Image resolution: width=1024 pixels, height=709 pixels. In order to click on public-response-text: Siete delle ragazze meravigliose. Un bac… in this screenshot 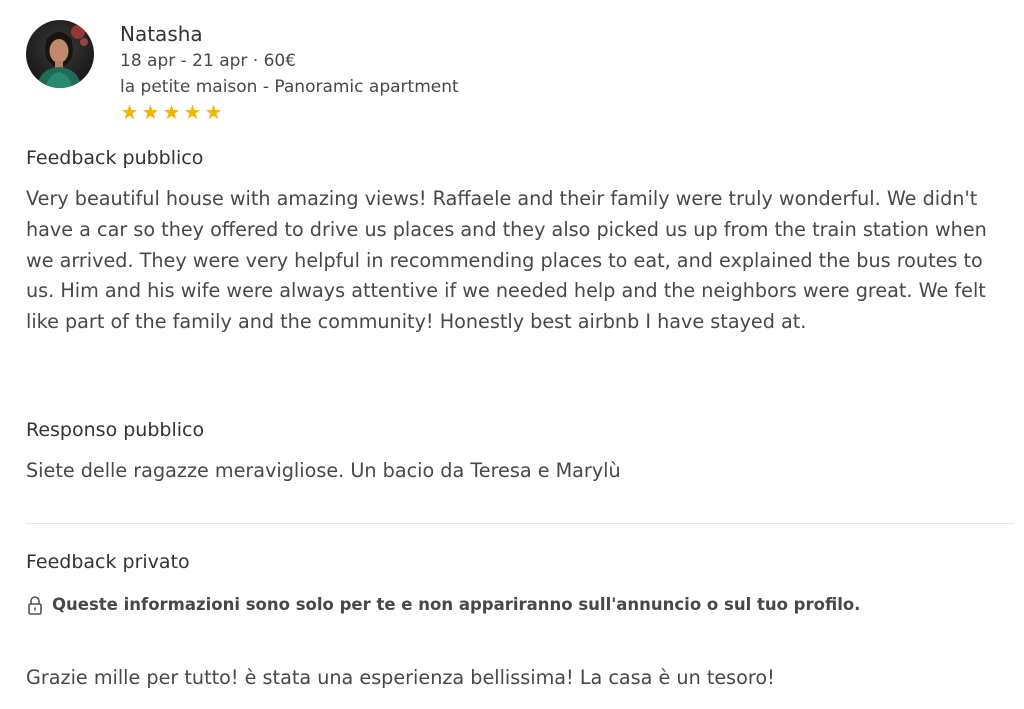, I will do `click(323, 470)`.